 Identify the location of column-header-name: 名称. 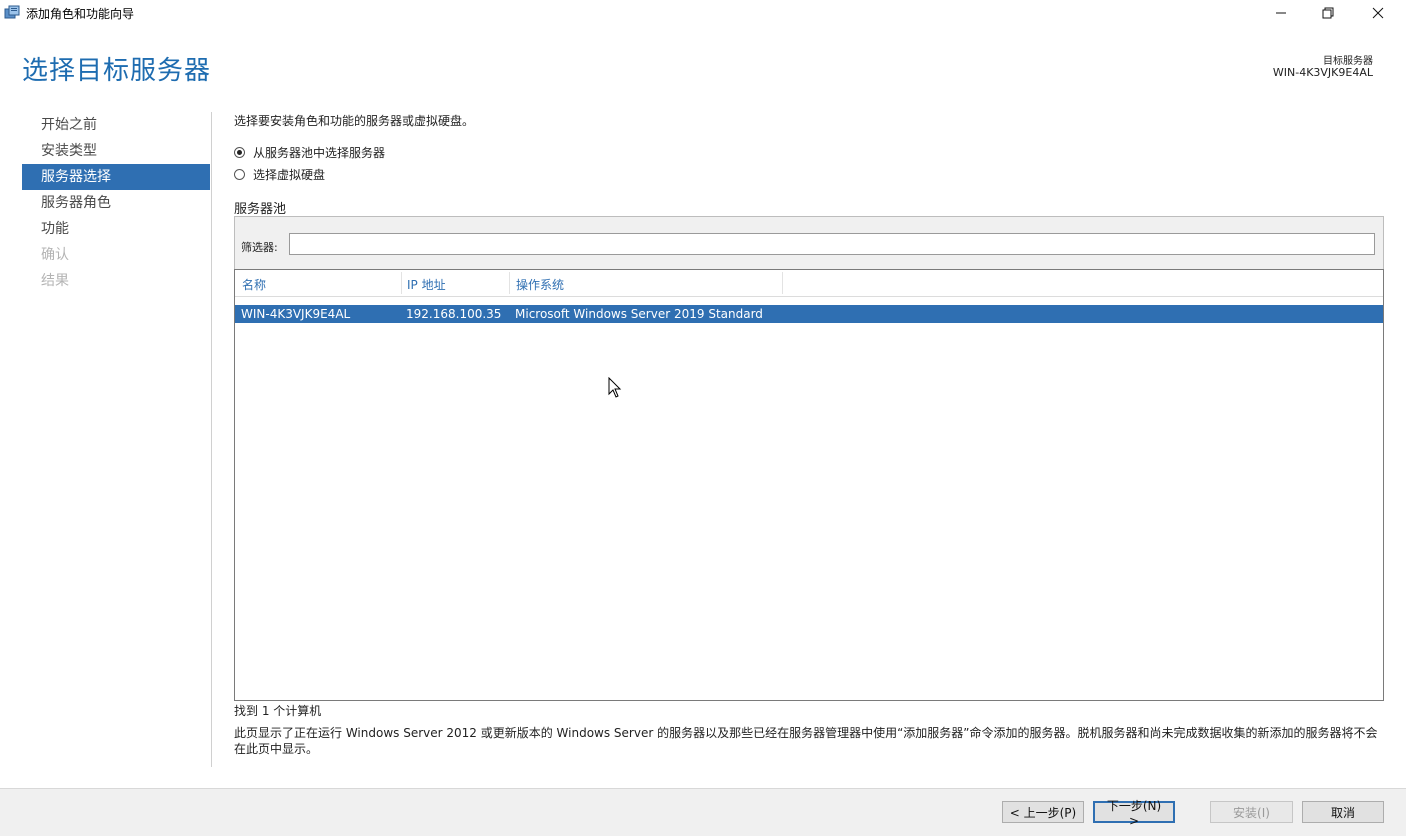
(254, 284).